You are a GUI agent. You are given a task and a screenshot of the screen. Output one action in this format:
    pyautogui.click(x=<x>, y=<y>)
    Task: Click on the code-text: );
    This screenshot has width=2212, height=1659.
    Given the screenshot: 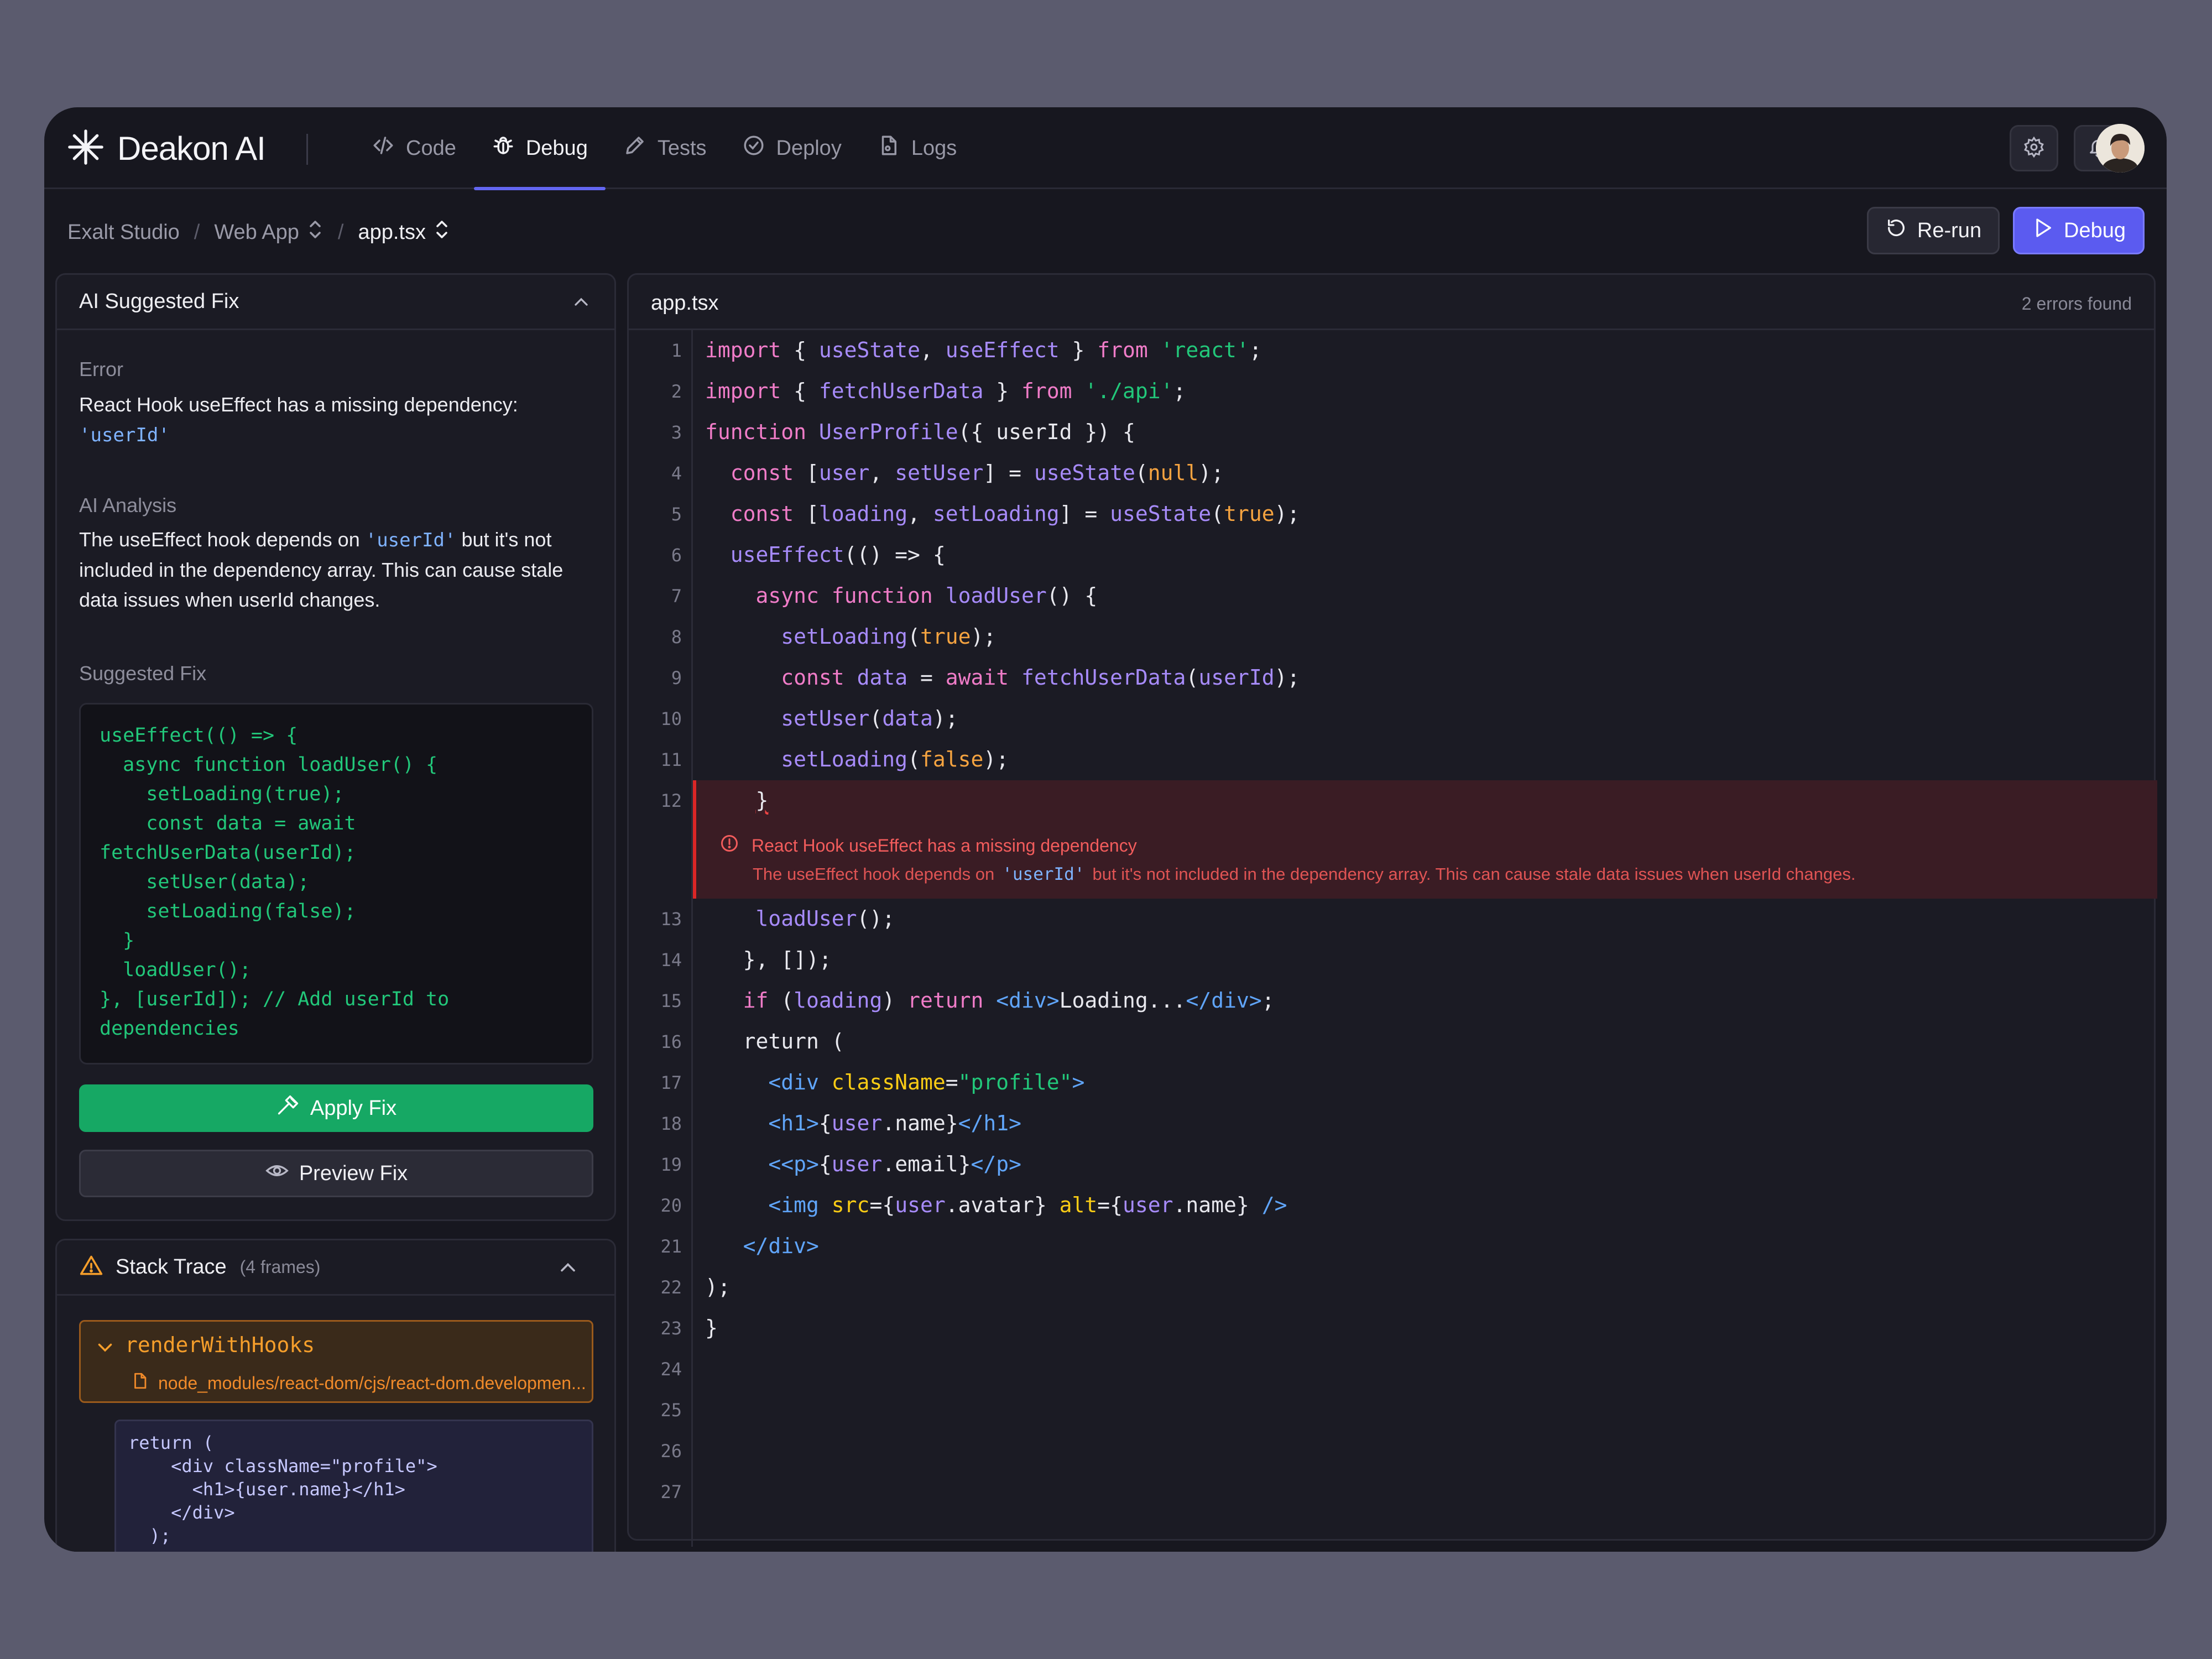 What is the action you would take?
    pyautogui.click(x=718, y=1287)
    